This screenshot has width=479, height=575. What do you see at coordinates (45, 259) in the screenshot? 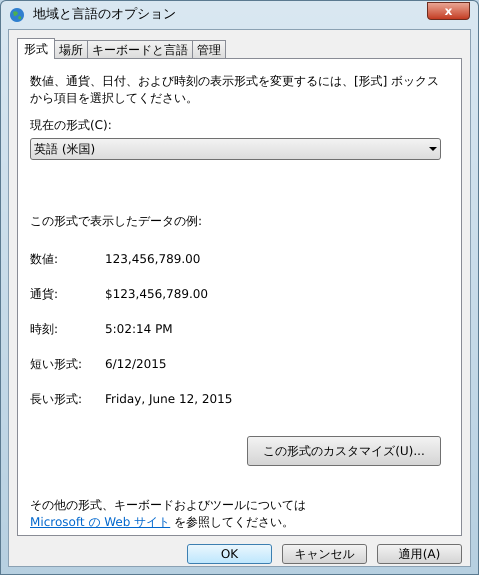
I see `example-label: 数値:` at bounding box center [45, 259].